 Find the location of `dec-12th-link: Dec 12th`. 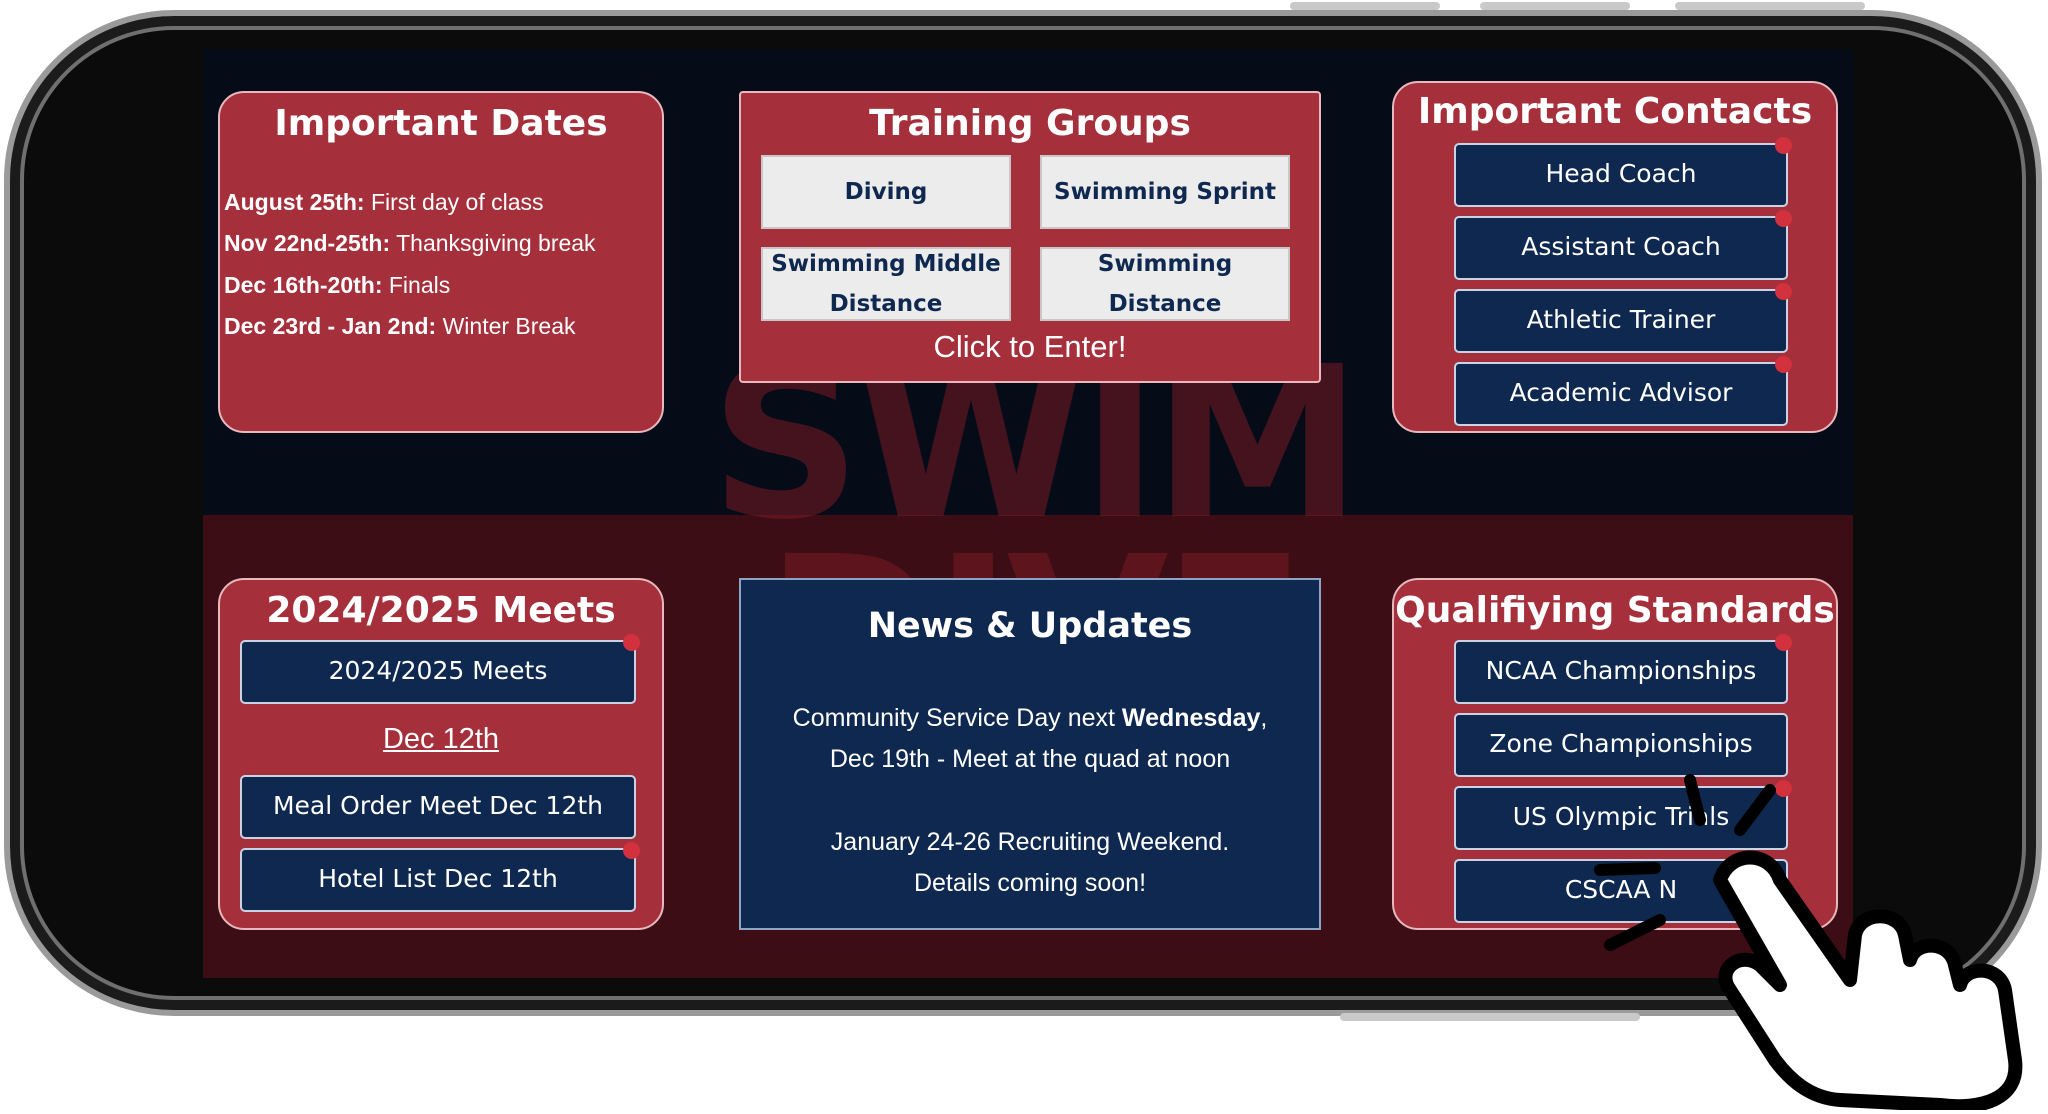

dec-12th-link: Dec 12th is located at coordinates (441, 739).